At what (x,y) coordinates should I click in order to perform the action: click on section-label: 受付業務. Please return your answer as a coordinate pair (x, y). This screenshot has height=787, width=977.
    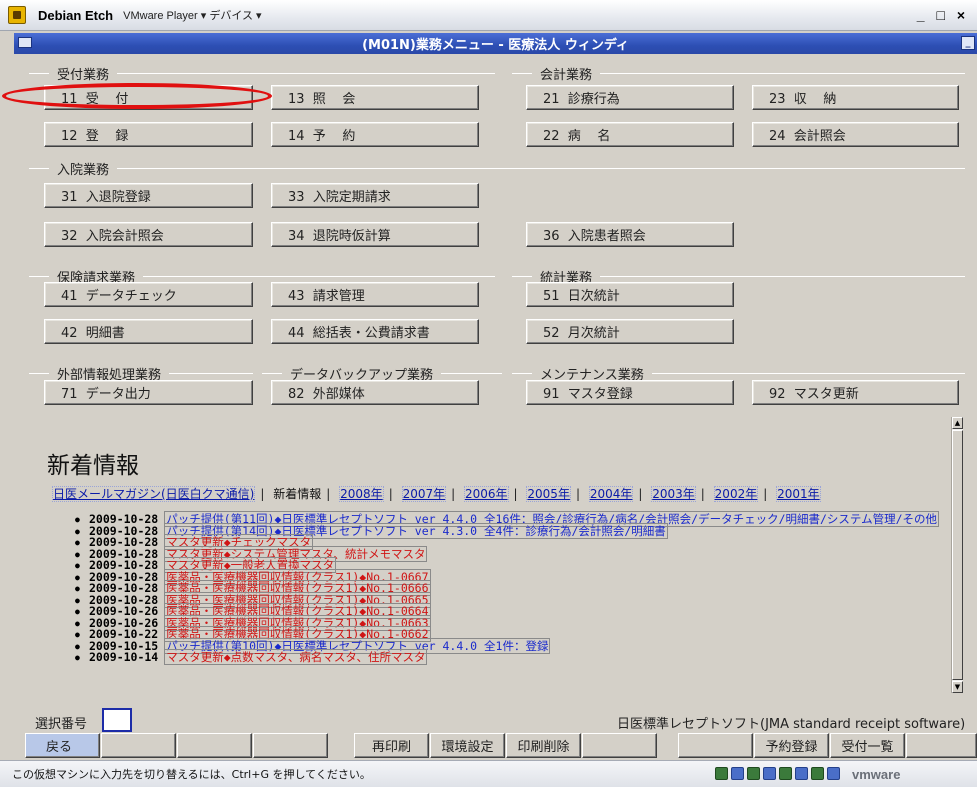
    Looking at the image, I should click on (83, 75).